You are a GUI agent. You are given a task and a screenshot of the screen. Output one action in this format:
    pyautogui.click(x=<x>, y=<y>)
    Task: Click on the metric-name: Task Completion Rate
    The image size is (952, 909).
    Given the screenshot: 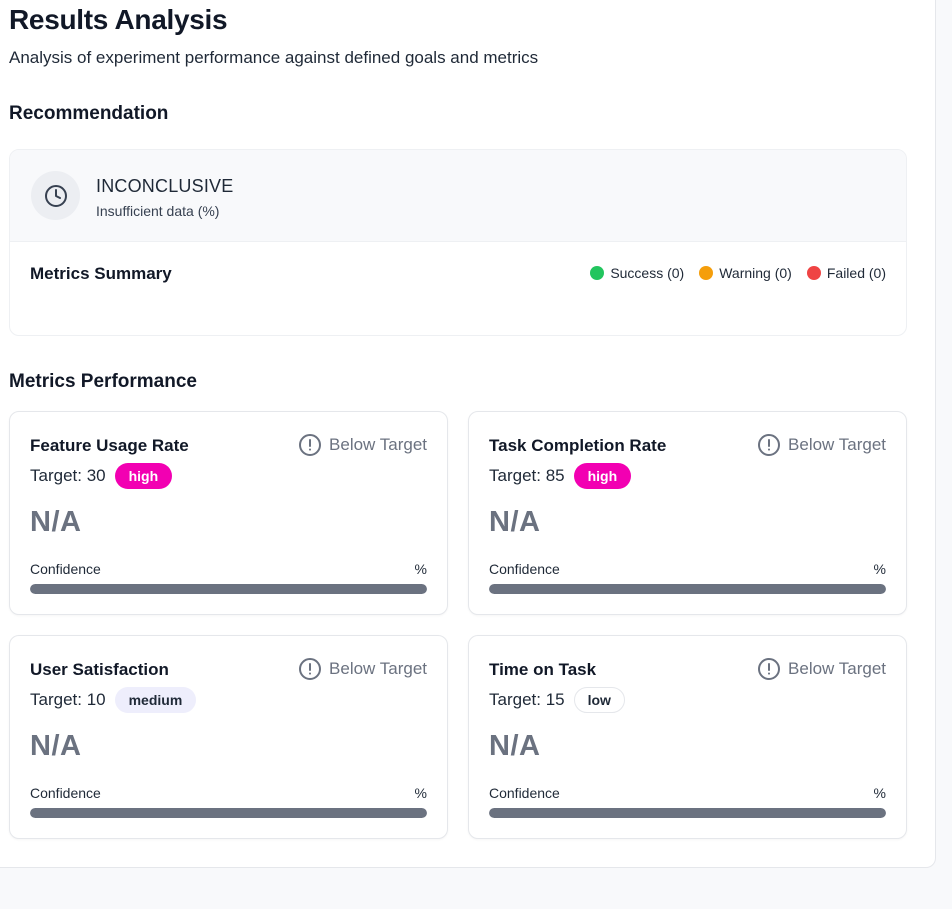 What is the action you would take?
    pyautogui.click(x=578, y=445)
    